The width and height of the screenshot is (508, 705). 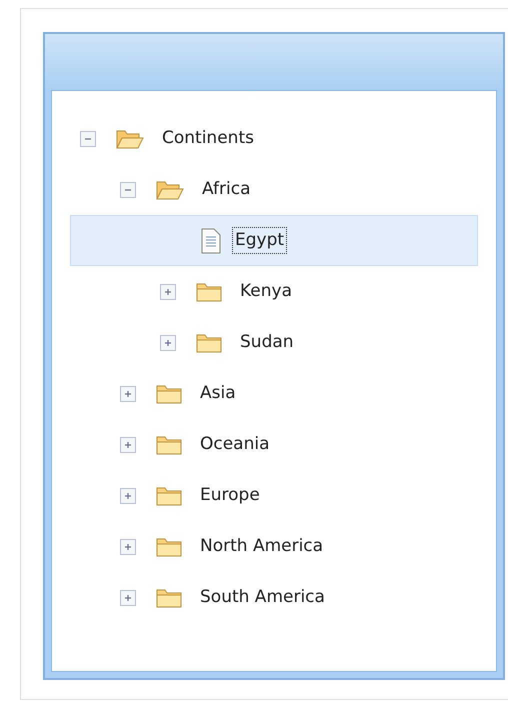 I want to click on node-label: Africa, so click(x=226, y=189).